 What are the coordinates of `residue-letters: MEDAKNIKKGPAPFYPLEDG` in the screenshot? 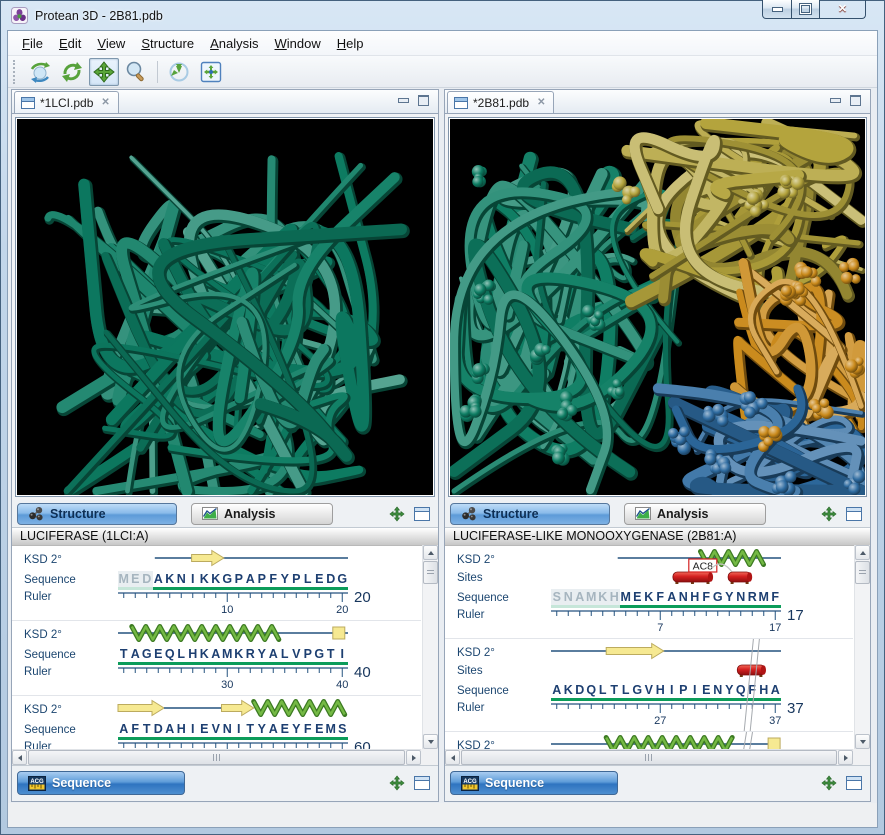 It's located at (233, 580).